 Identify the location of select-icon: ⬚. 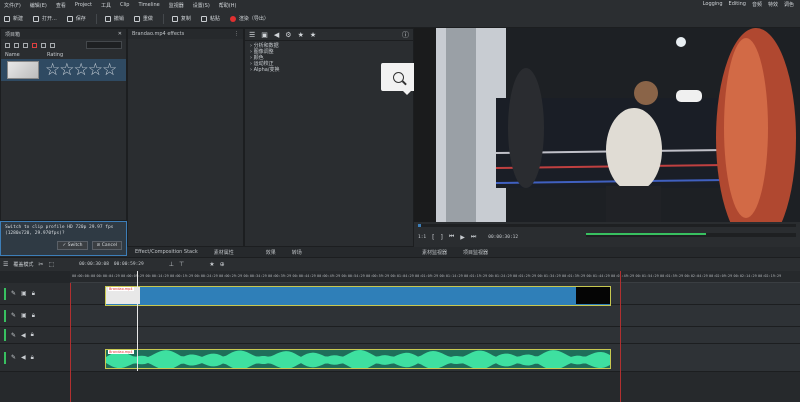
(51, 264).